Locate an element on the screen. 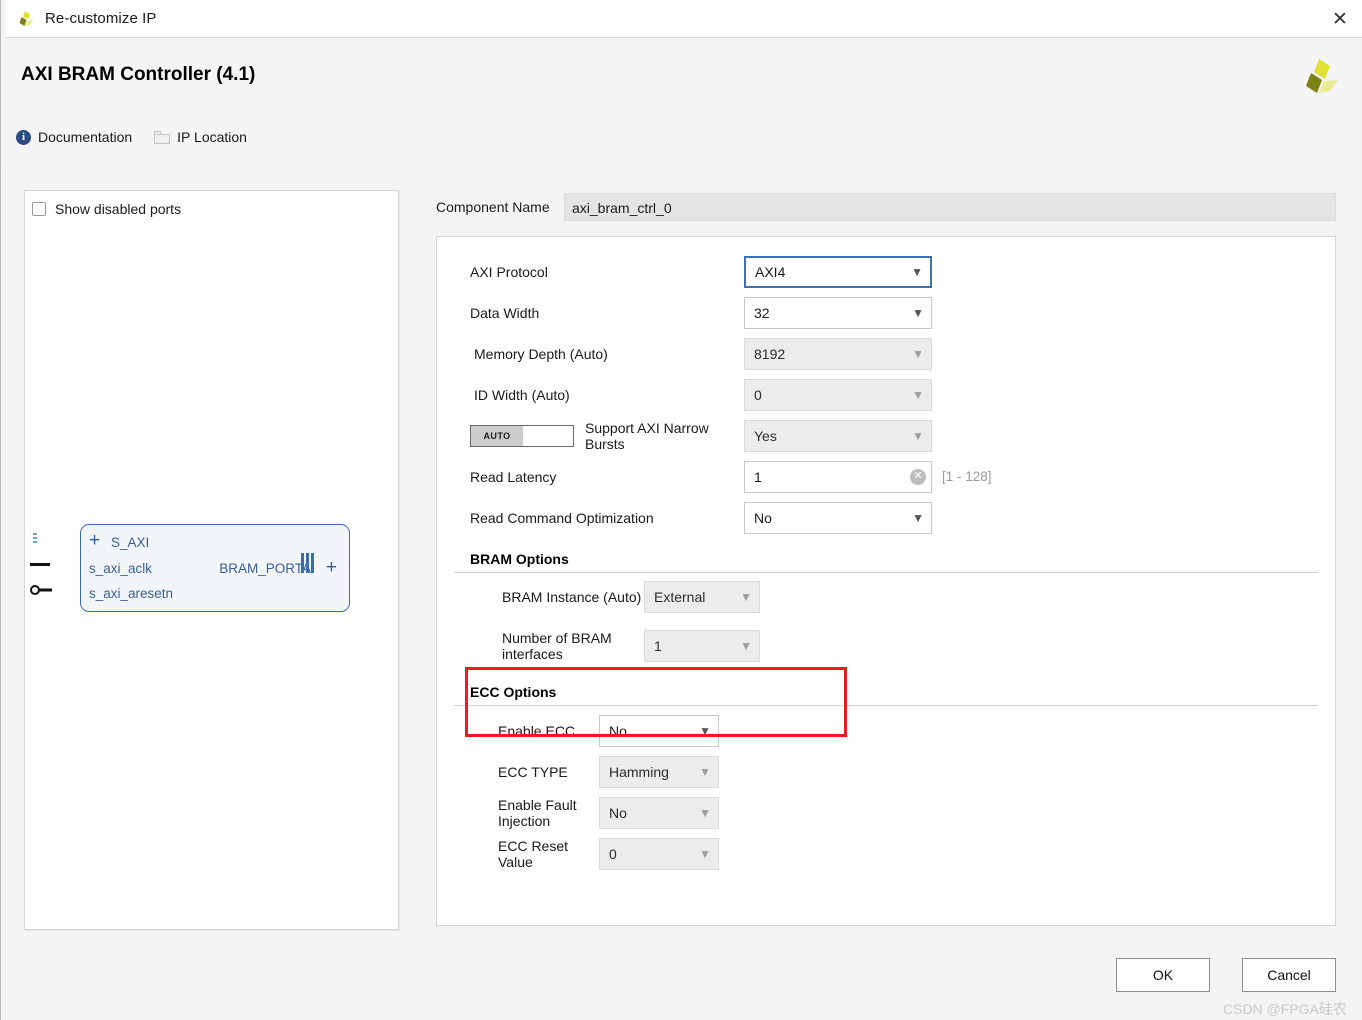 Image resolution: width=1362 pixels, height=1020 pixels. enable-ecc-select: No ▼ is located at coordinates (659, 730).